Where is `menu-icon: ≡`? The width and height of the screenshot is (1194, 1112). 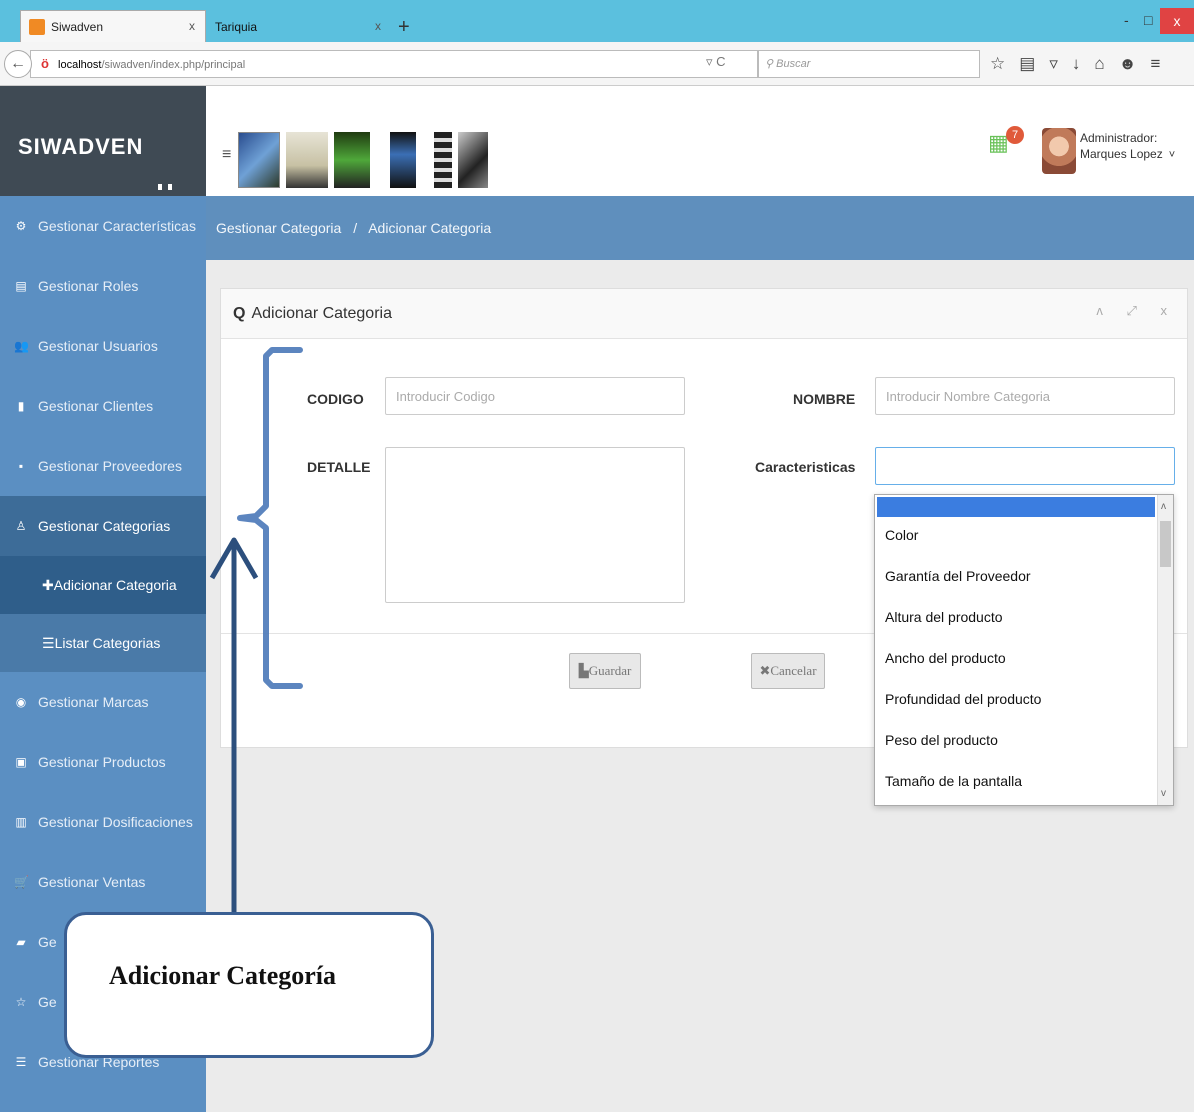
menu-icon: ≡ is located at coordinates (1163, 63).